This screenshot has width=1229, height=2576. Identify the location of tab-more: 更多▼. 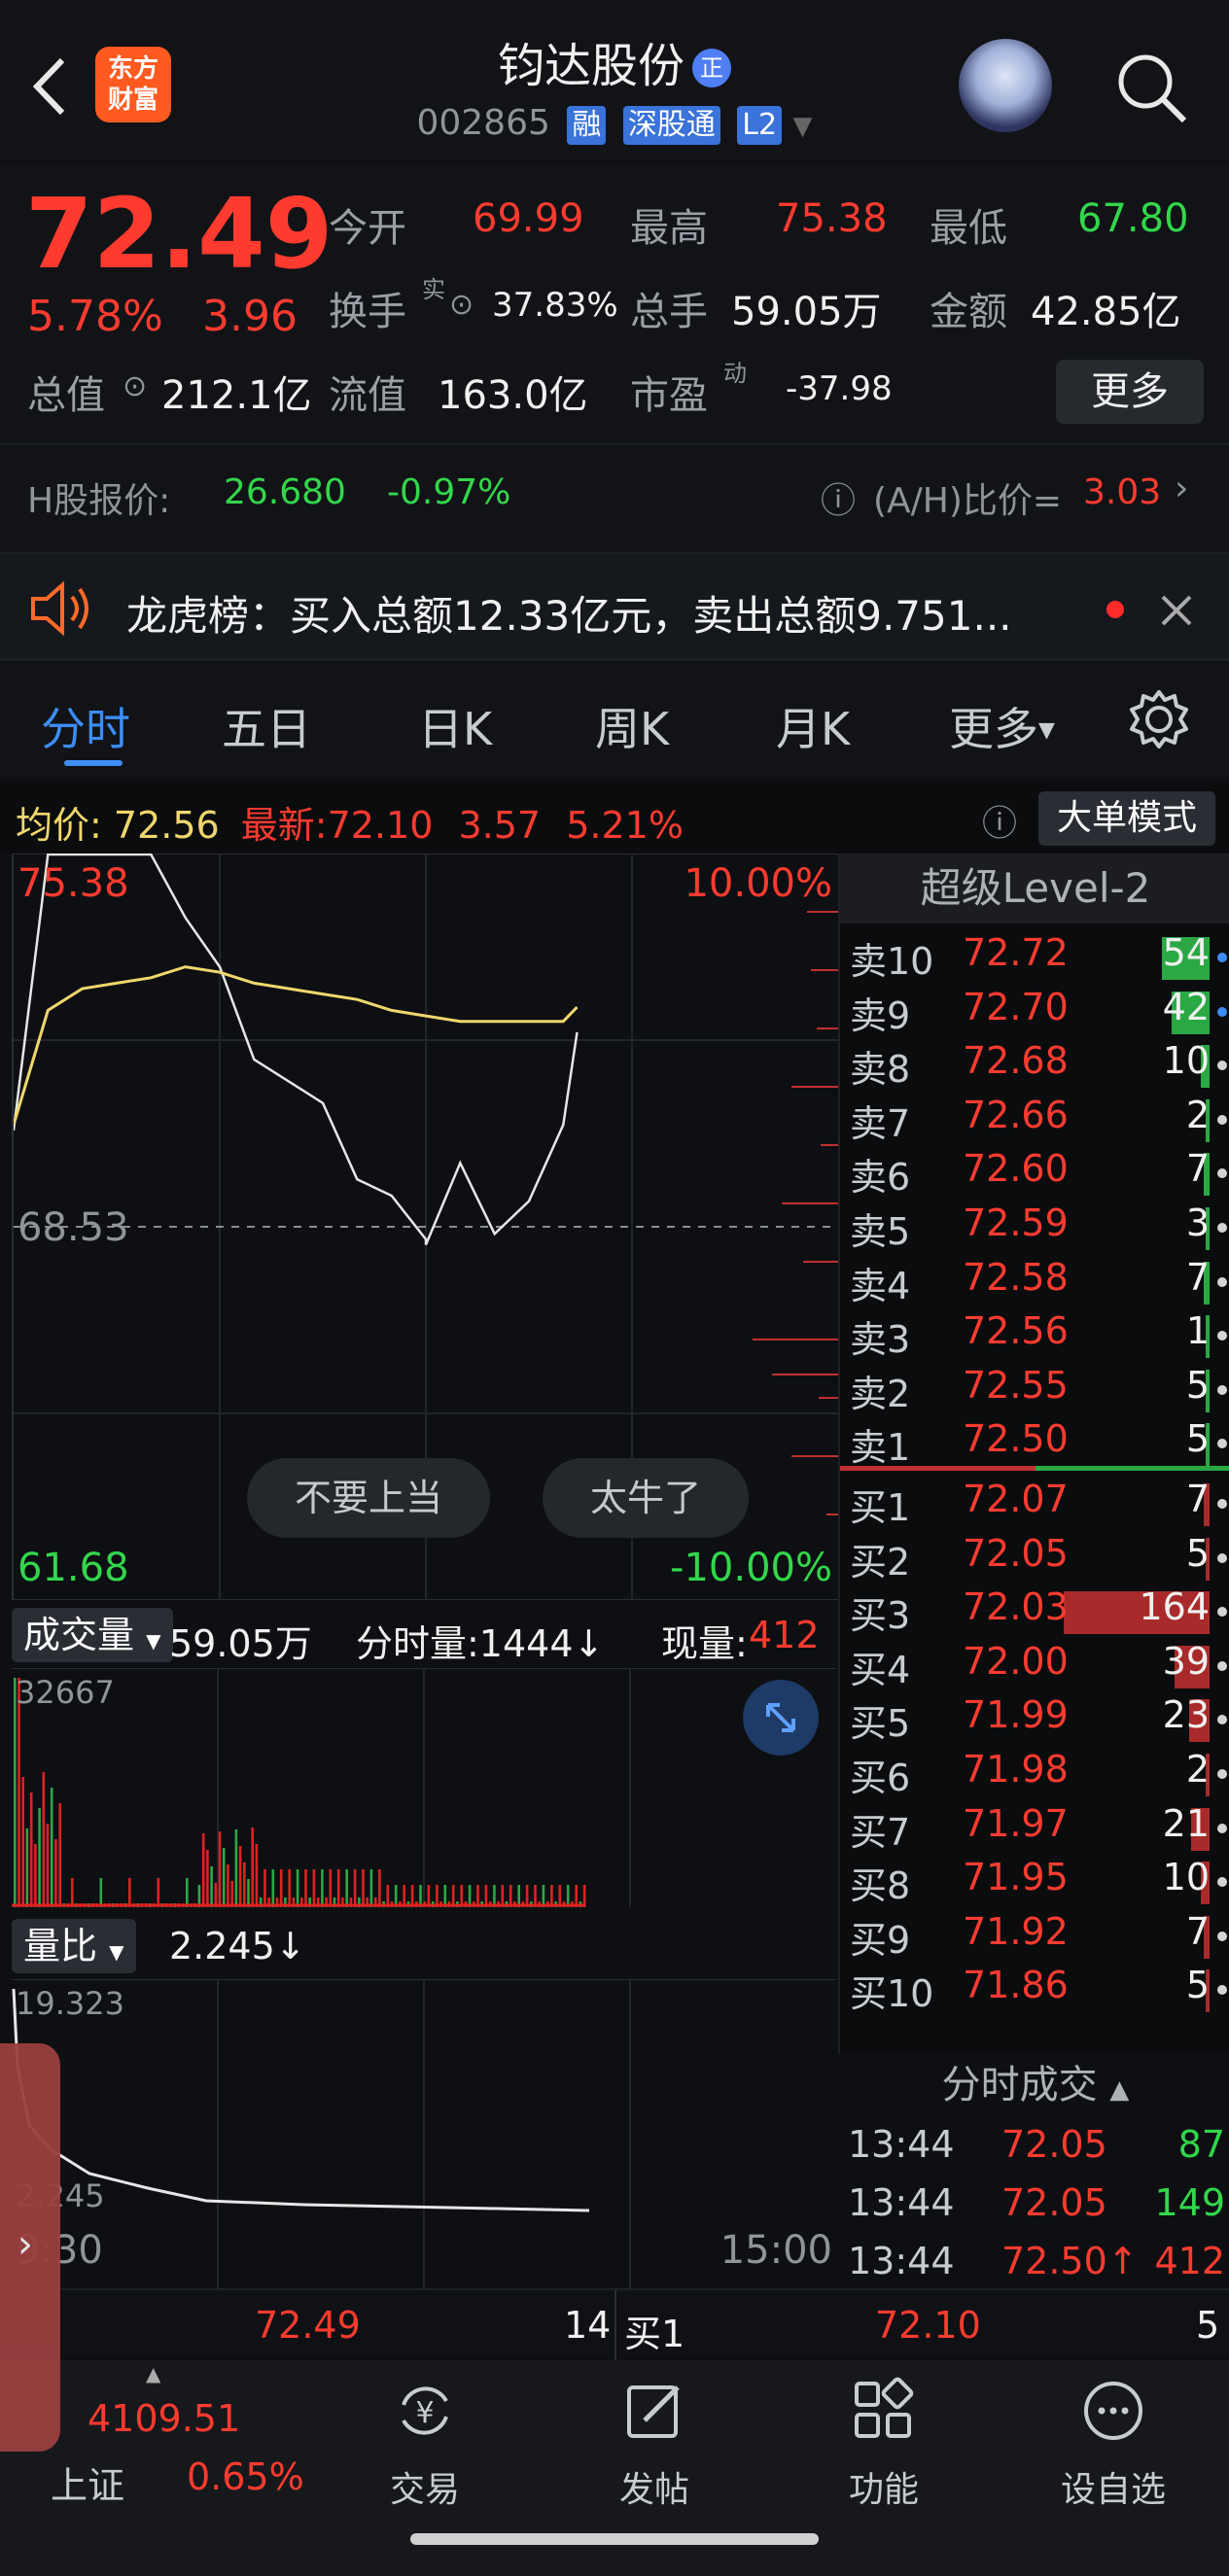
(1002, 726).